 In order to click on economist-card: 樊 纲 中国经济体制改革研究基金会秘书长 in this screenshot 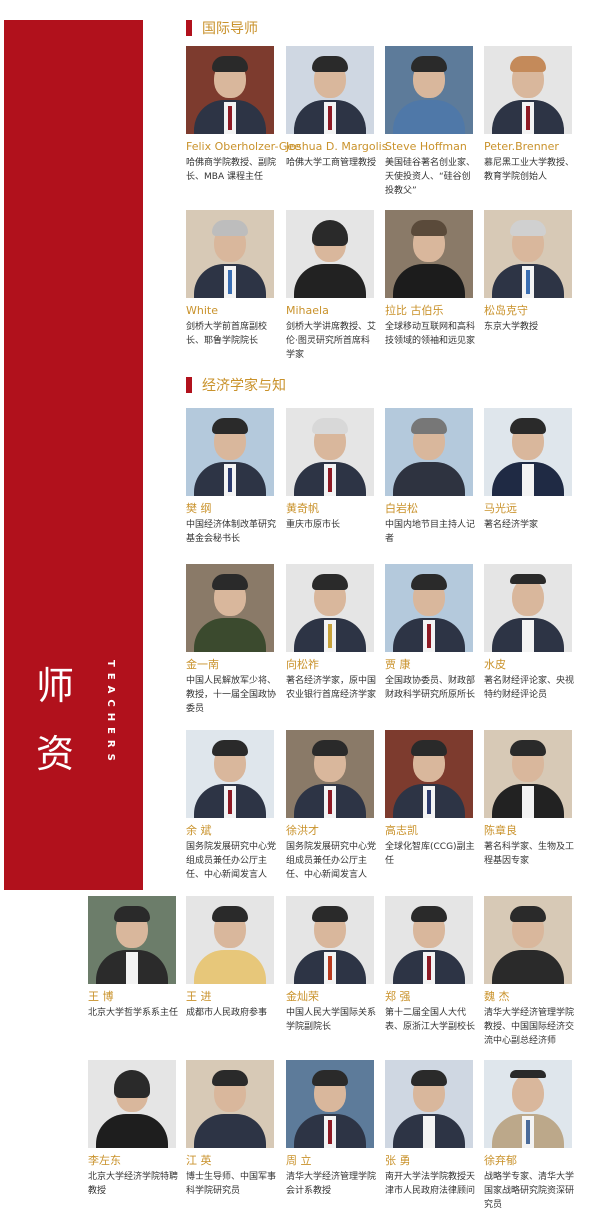, I will do `click(232, 477)`.